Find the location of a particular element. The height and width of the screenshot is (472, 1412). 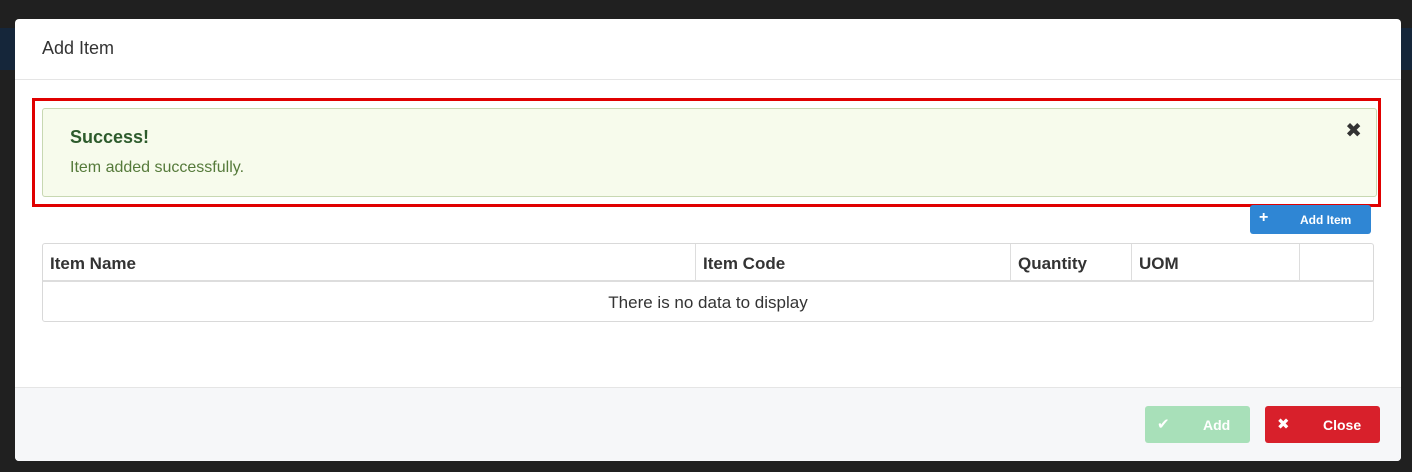

column-header-item-code: Item Code is located at coordinates (853, 263).